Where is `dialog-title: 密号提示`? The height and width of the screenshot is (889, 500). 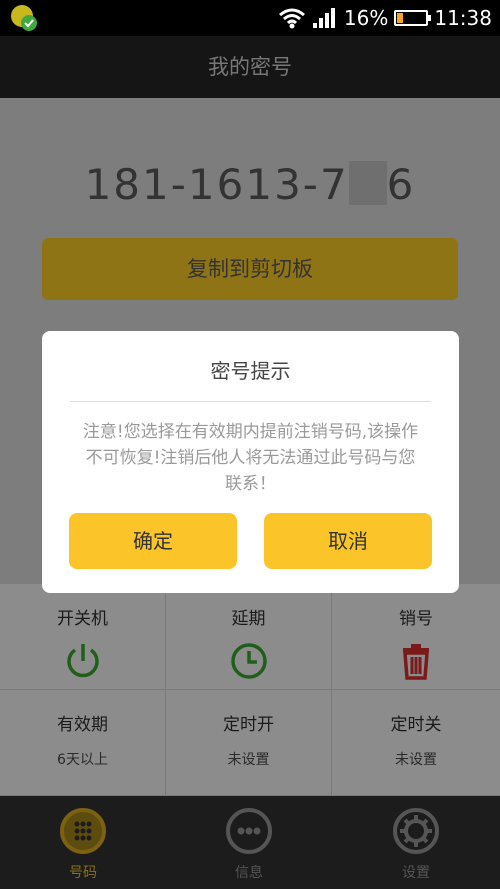
dialog-title: 密号提示 is located at coordinates (250, 371).